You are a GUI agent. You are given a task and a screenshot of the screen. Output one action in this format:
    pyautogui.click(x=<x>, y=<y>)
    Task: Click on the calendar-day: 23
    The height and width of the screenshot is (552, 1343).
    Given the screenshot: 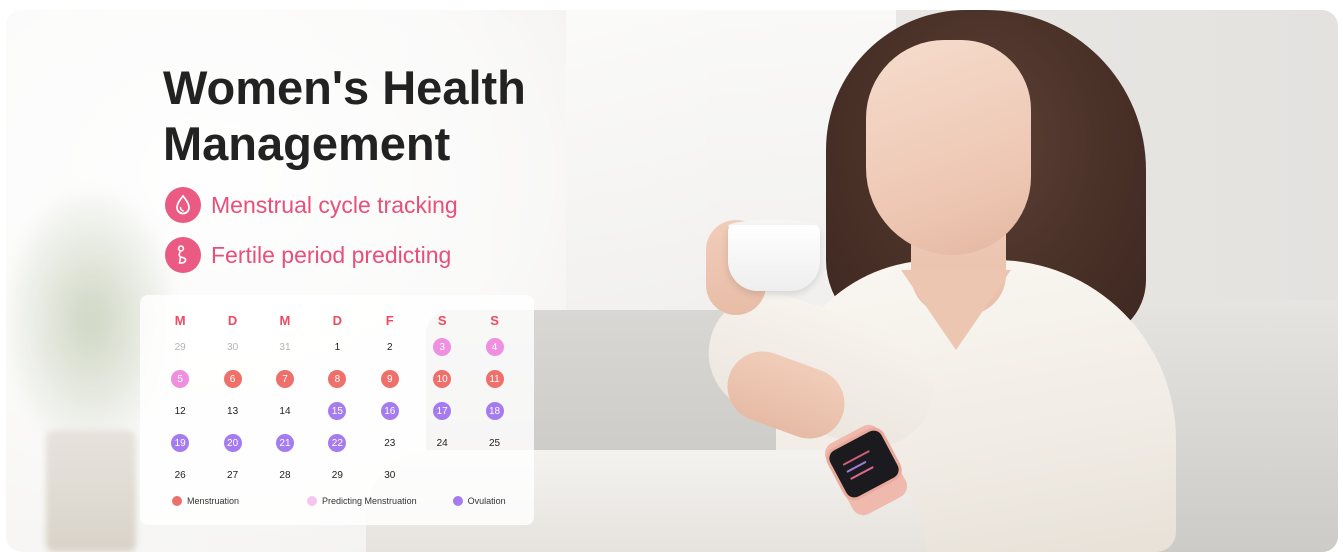 What is the action you would take?
    pyautogui.click(x=390, y=443)
    